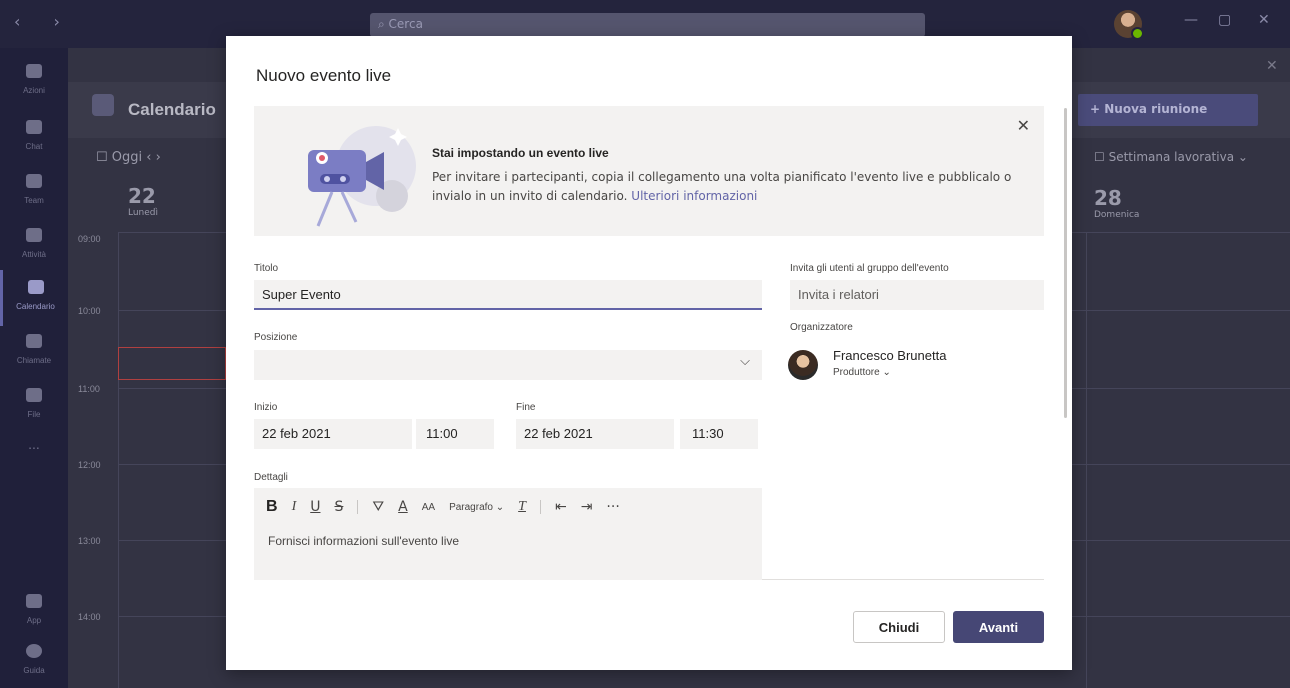 This screenshot has width=1290, height=688. Describe the element at coordinates (34, 235) in the screenshot. I see `activity-icon` at that location.